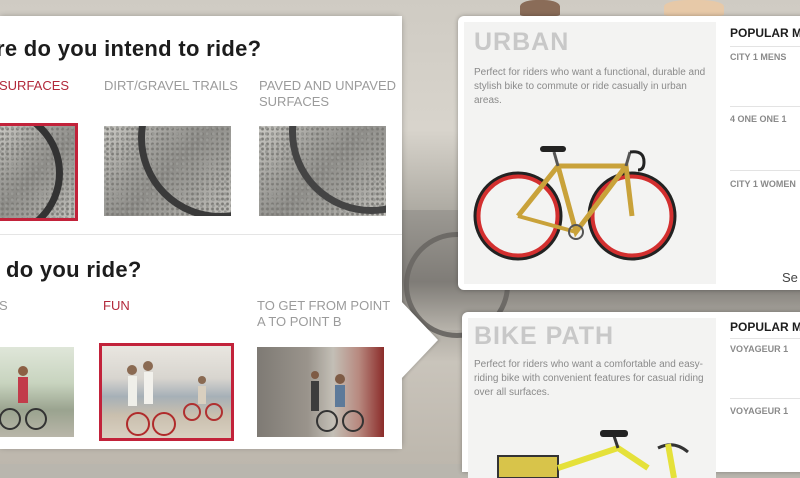 This screenshot has width=800, height=478. Describe the element at coordinates (4, 306) in the screenshot. I see `option-s-label: S` at that location.